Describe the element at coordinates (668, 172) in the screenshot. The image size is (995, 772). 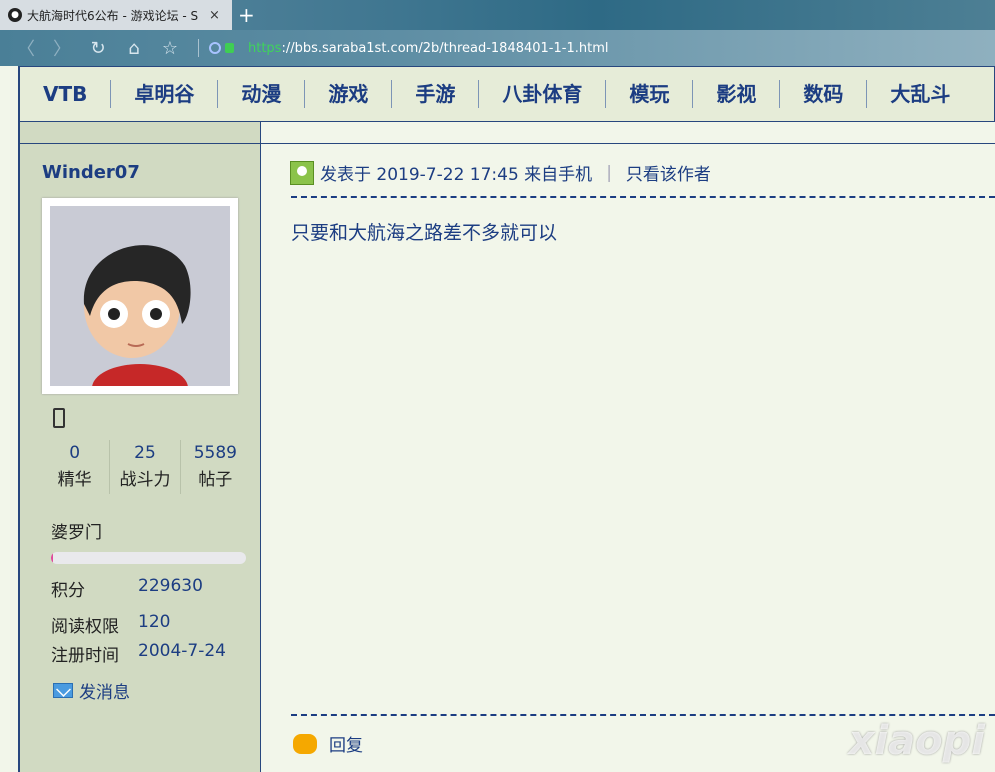
I see `author-only-link: 只看该作者` at that location.